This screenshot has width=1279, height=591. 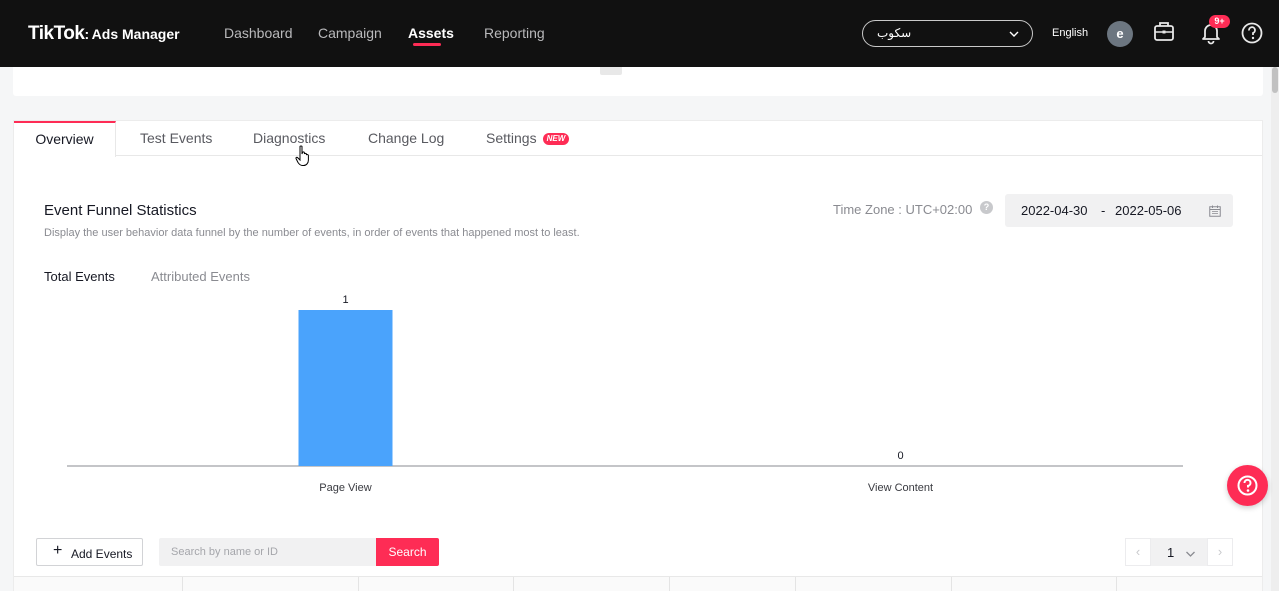 What do you see at coordinates (120, 210) in the screenshot?
I see `section-title: Event Funnel Statistics` at bounding box center [120, 210].